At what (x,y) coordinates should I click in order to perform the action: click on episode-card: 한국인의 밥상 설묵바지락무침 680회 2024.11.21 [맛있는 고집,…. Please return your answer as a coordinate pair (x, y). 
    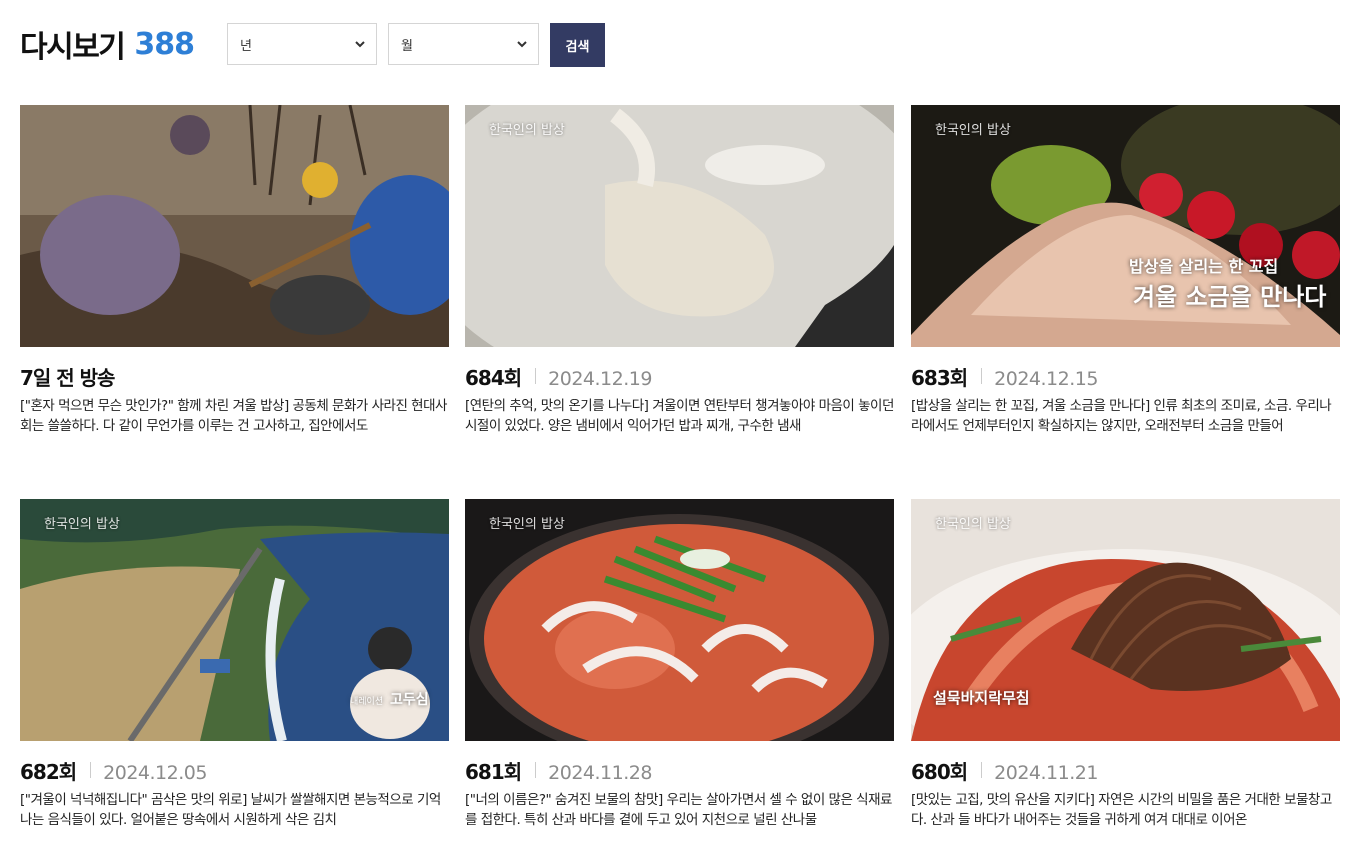
    Looking at the image, I should click on (1125, 664).